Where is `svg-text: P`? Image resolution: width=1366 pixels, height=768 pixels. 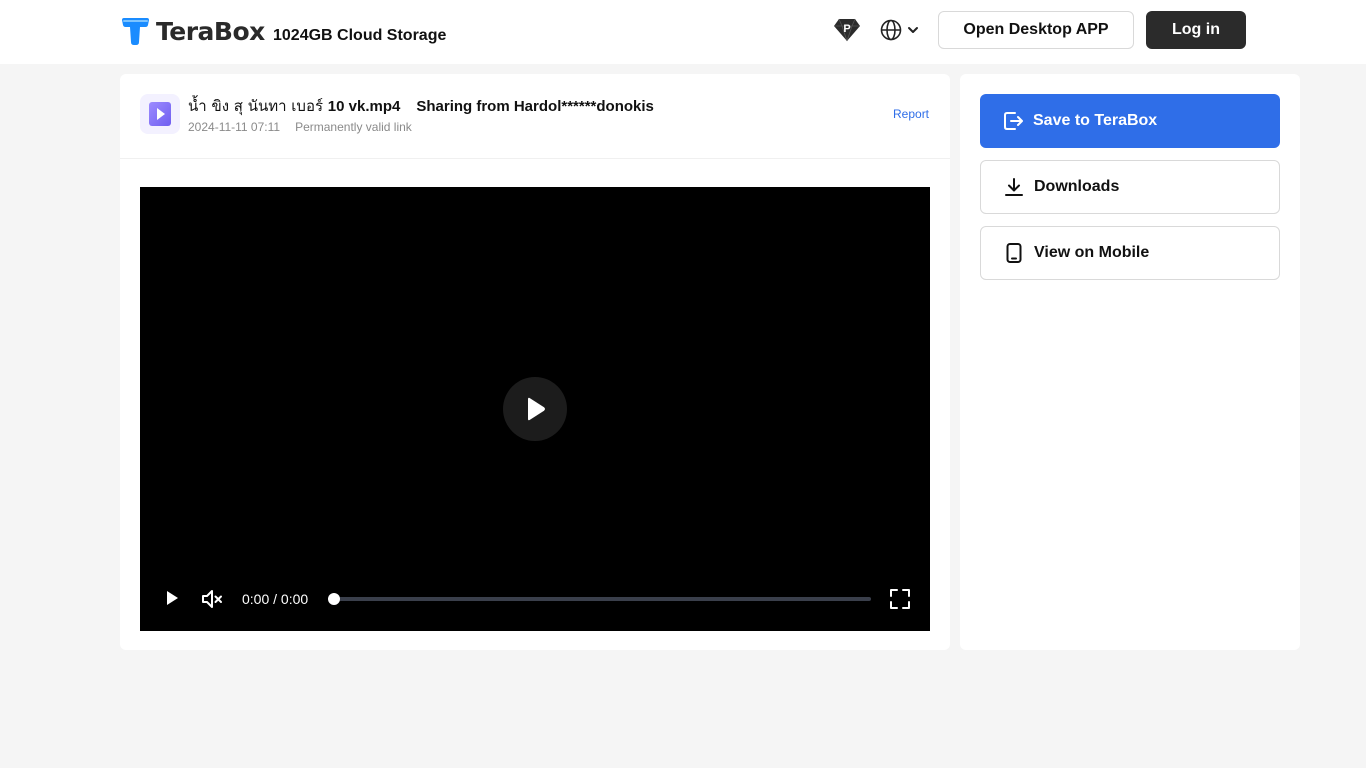 svg-text: P is located at coordinates (846, 29).